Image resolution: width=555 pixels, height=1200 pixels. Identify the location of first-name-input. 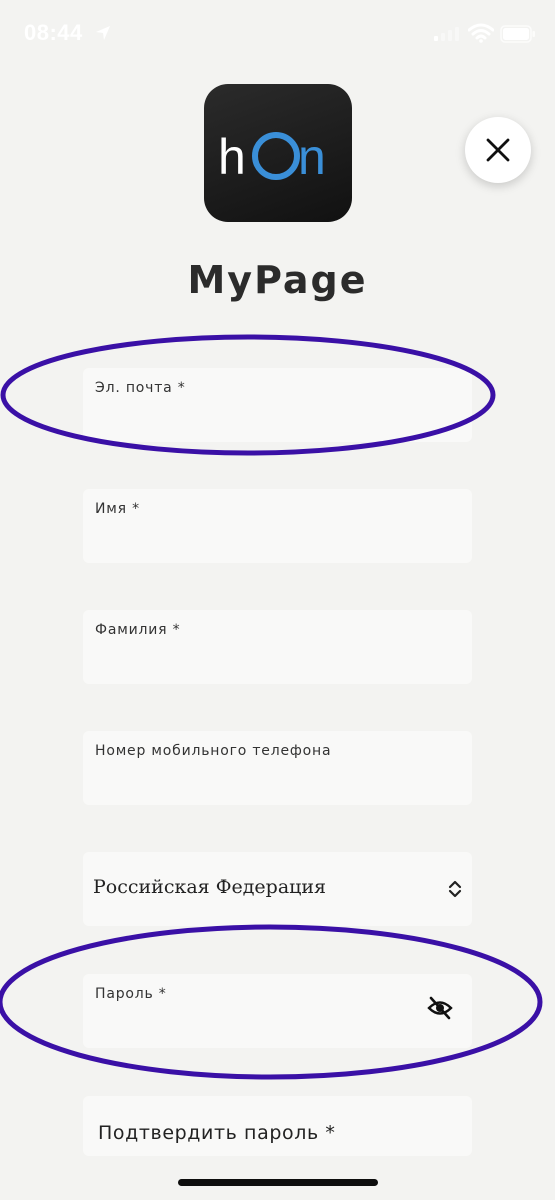
(277, 540).